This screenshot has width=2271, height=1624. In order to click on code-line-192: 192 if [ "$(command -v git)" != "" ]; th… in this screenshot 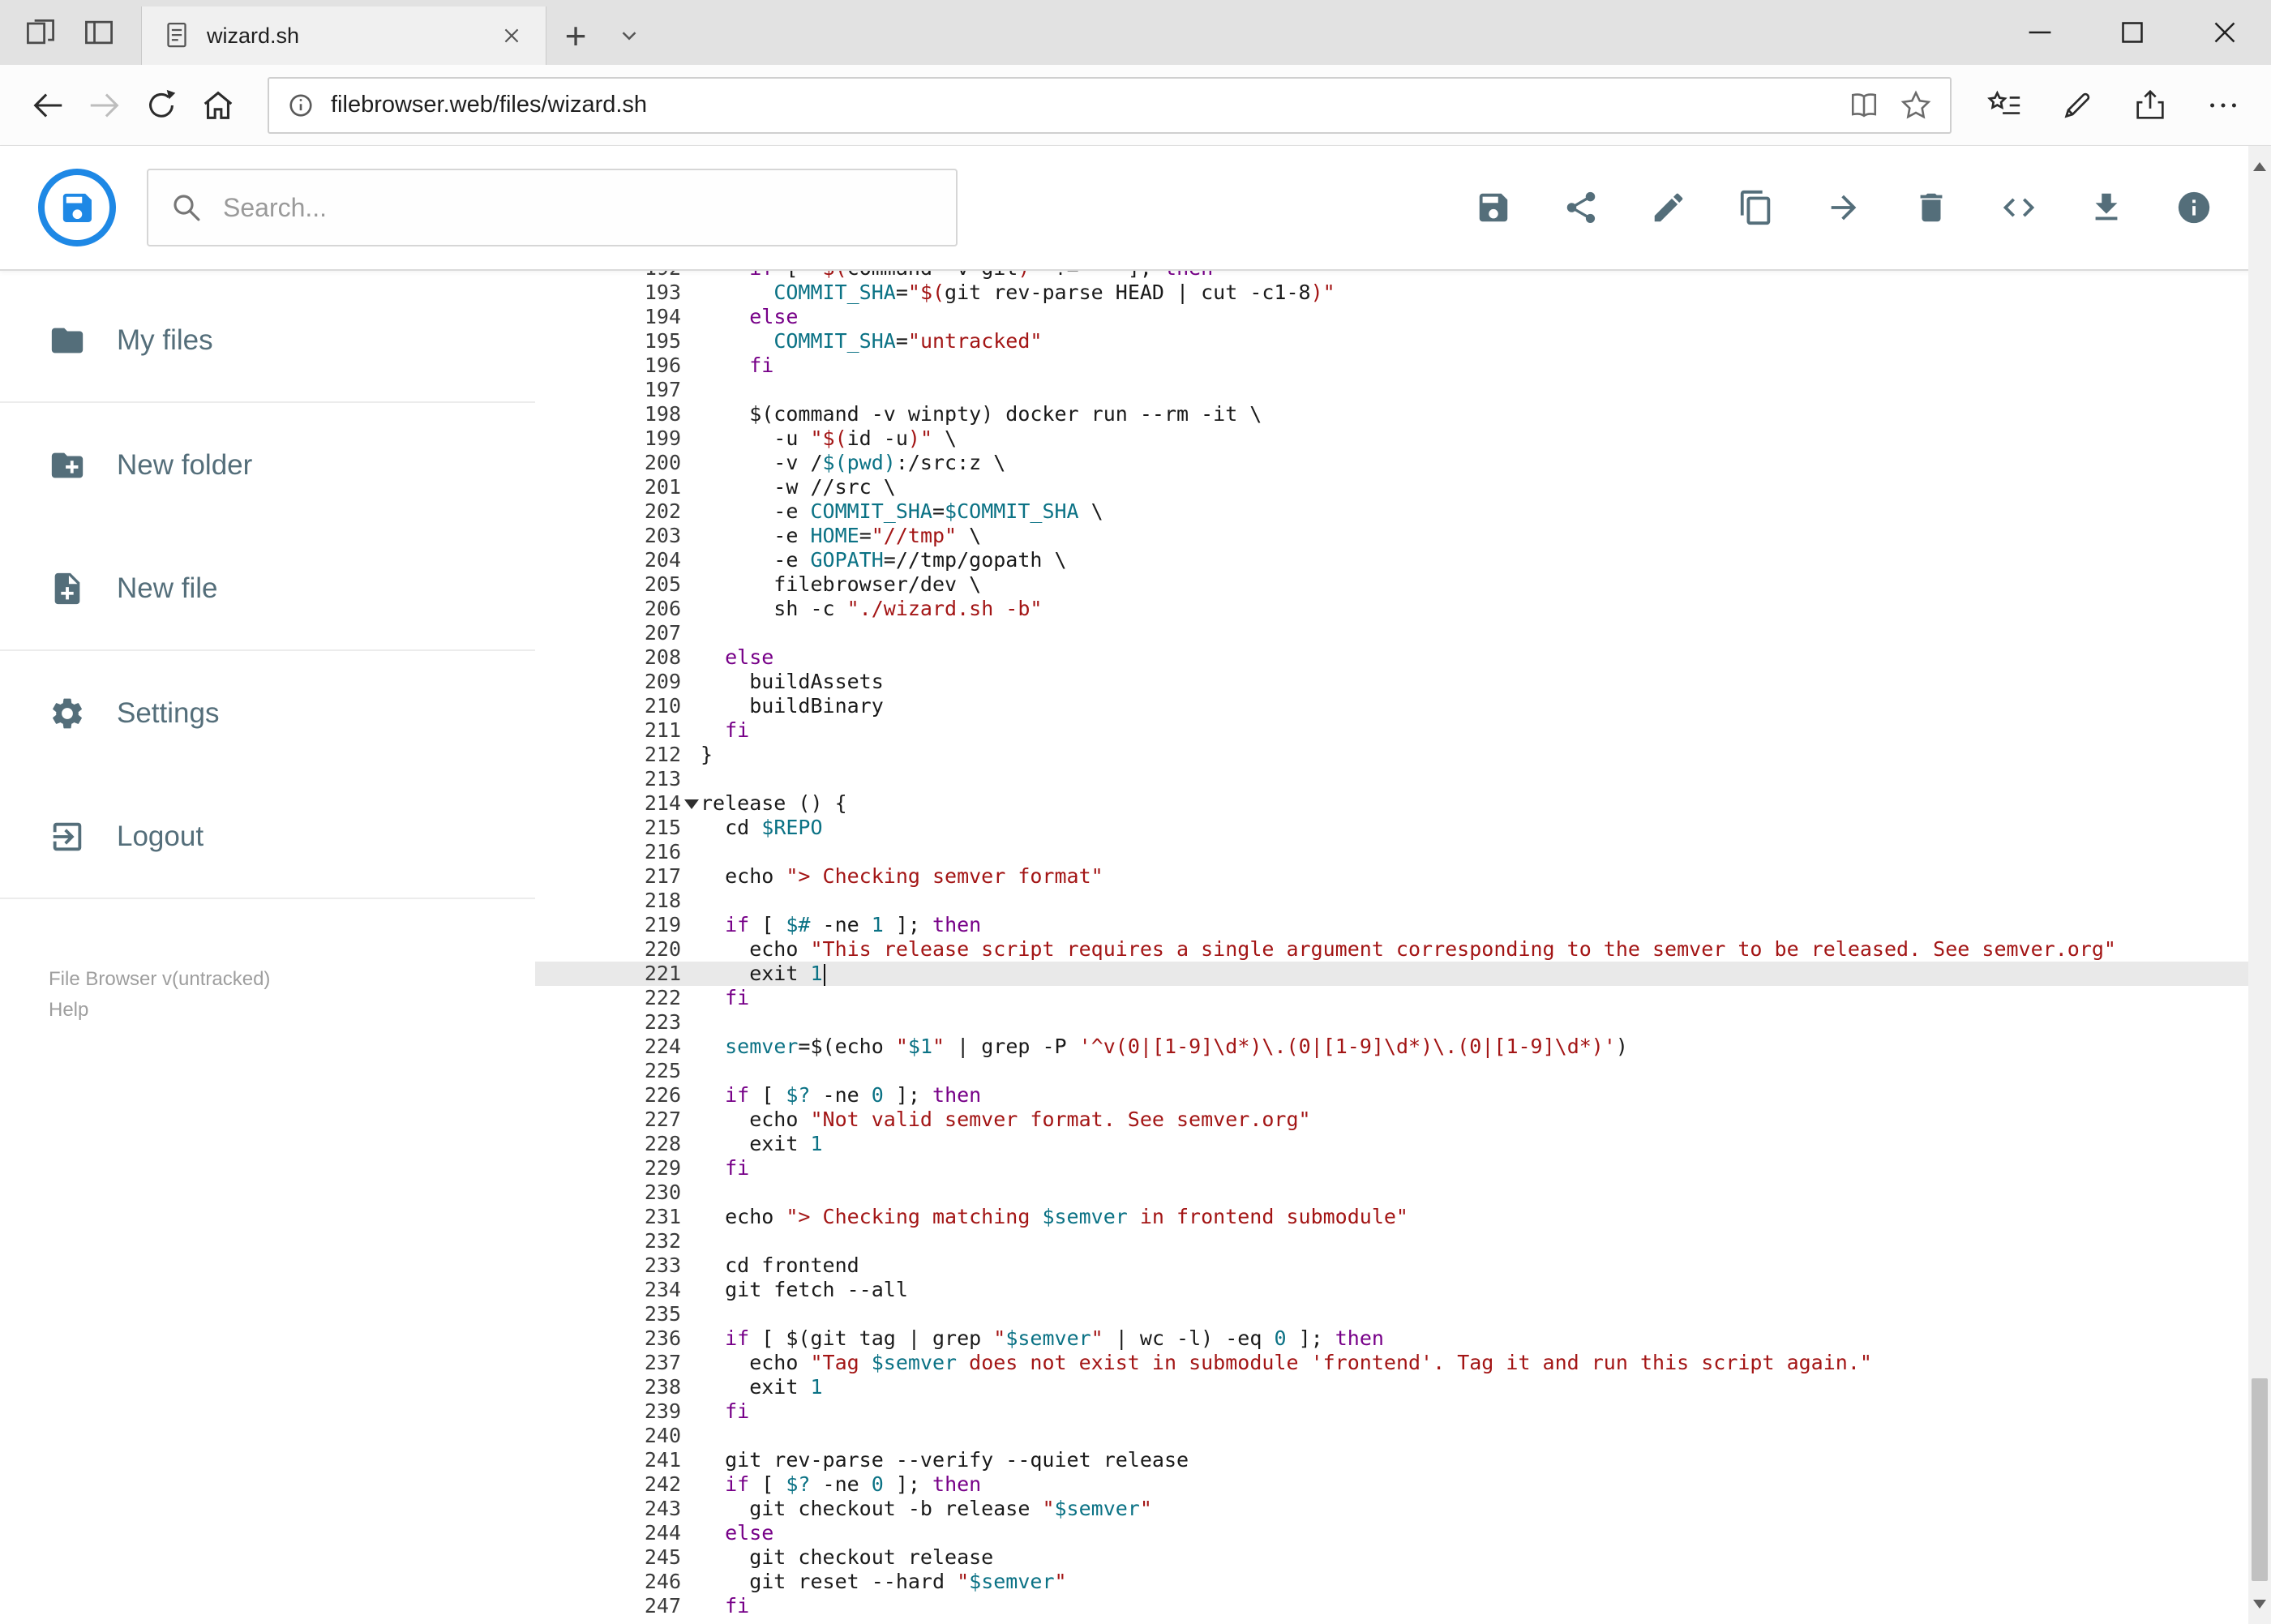, I will do `click(1403, 276)`.